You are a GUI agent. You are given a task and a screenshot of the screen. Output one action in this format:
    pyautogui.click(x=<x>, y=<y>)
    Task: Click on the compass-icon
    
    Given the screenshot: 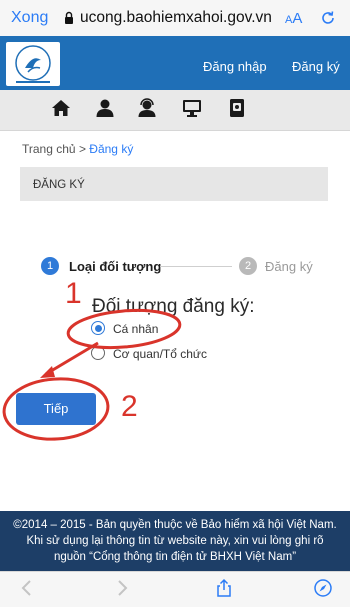 What is the action you would take?
    pyautogui.click(x=323, y=588)
    